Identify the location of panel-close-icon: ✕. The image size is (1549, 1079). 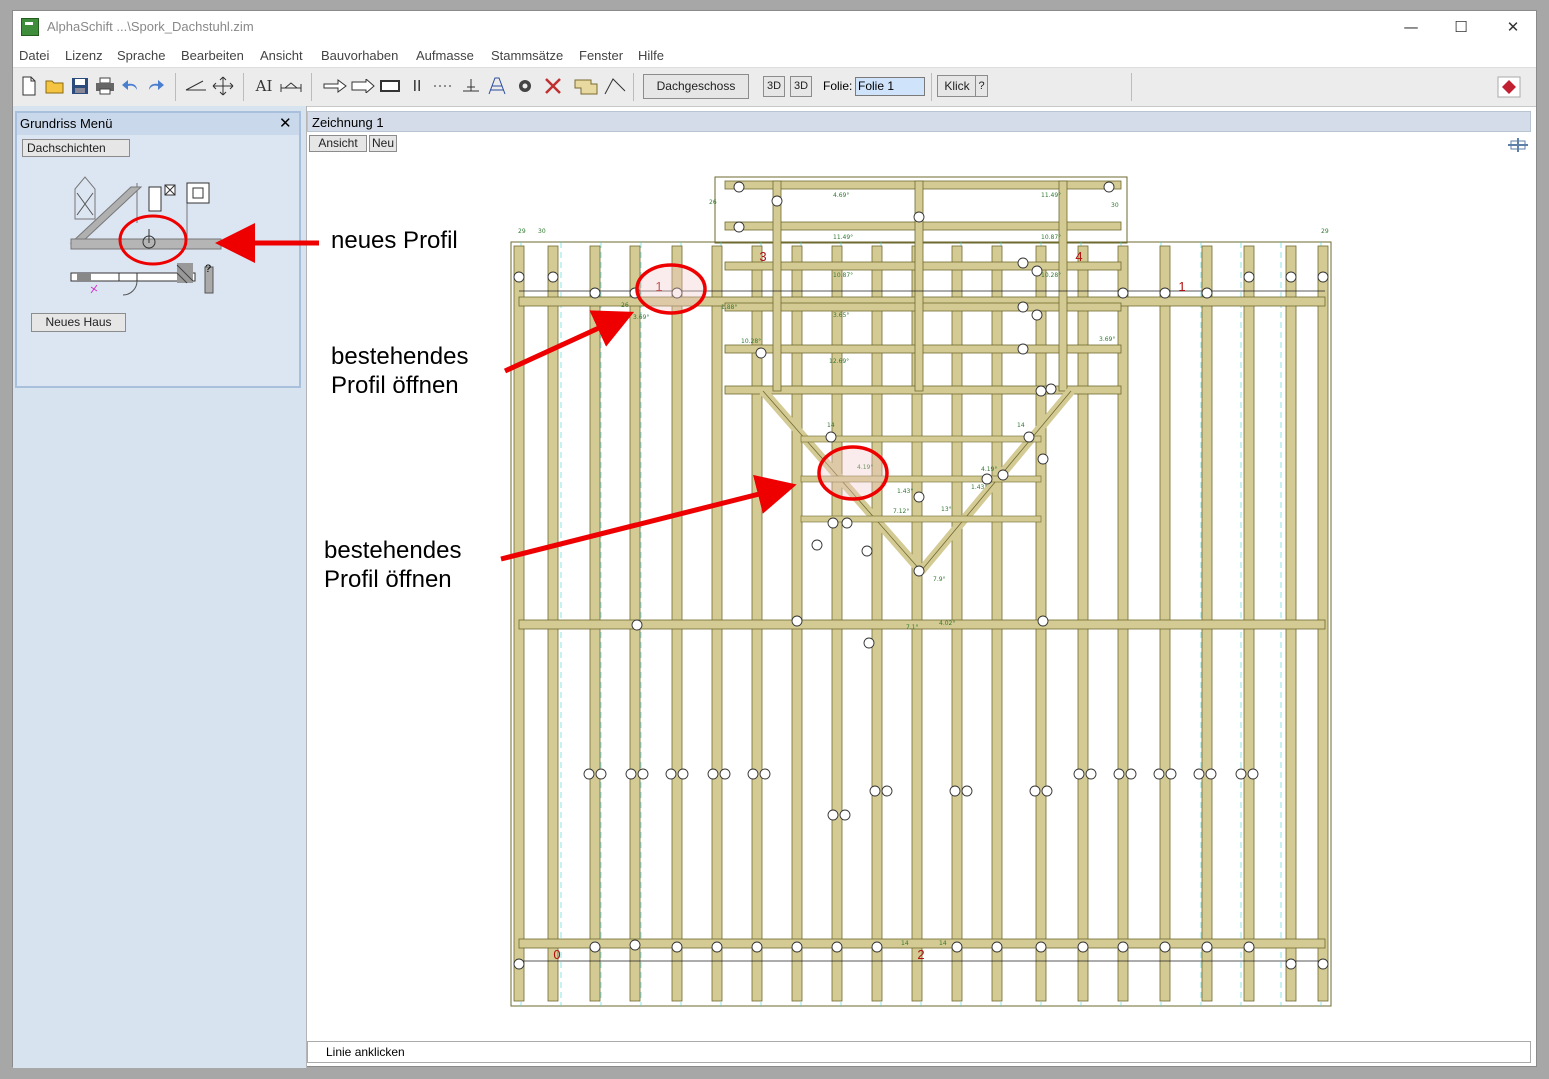
(285, 123).